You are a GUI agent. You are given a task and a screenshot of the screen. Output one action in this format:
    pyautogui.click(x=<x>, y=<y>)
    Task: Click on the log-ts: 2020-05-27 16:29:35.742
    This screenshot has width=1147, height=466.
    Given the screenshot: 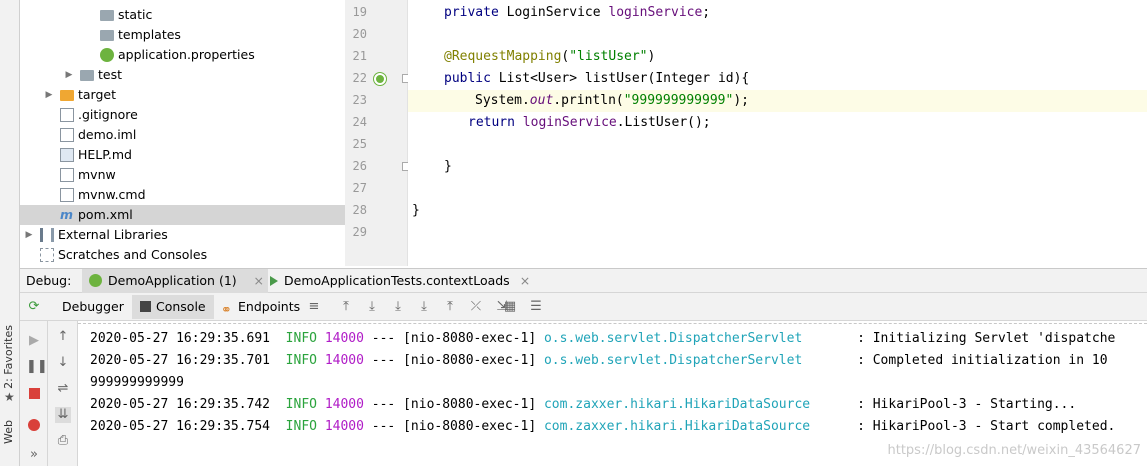 What is the action you would take?
    pyautogui.click(x=180, y=404)
    